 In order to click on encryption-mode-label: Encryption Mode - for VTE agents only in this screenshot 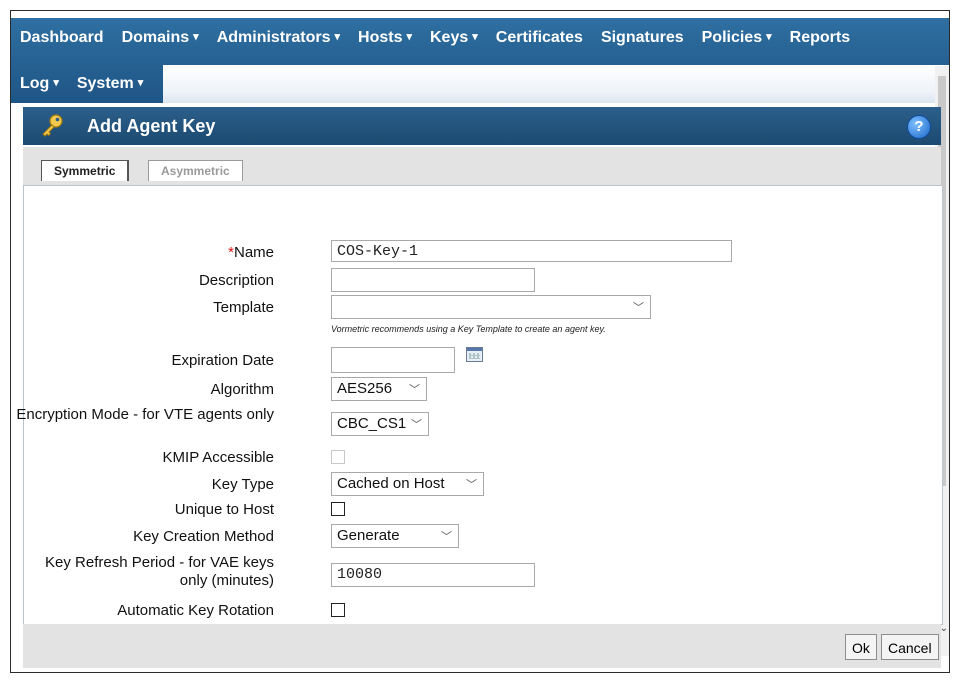, I will do `click(145, 414)`.